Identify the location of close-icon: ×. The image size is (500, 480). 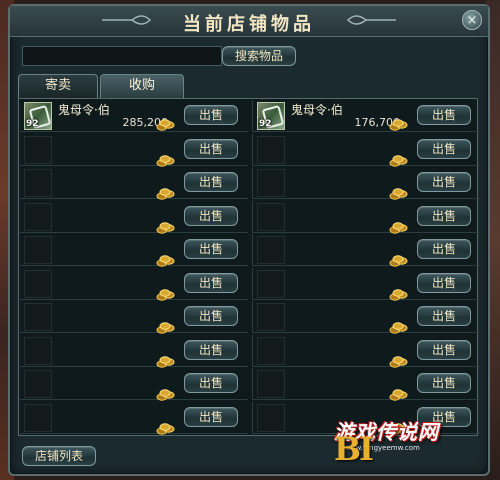
(472, 20).